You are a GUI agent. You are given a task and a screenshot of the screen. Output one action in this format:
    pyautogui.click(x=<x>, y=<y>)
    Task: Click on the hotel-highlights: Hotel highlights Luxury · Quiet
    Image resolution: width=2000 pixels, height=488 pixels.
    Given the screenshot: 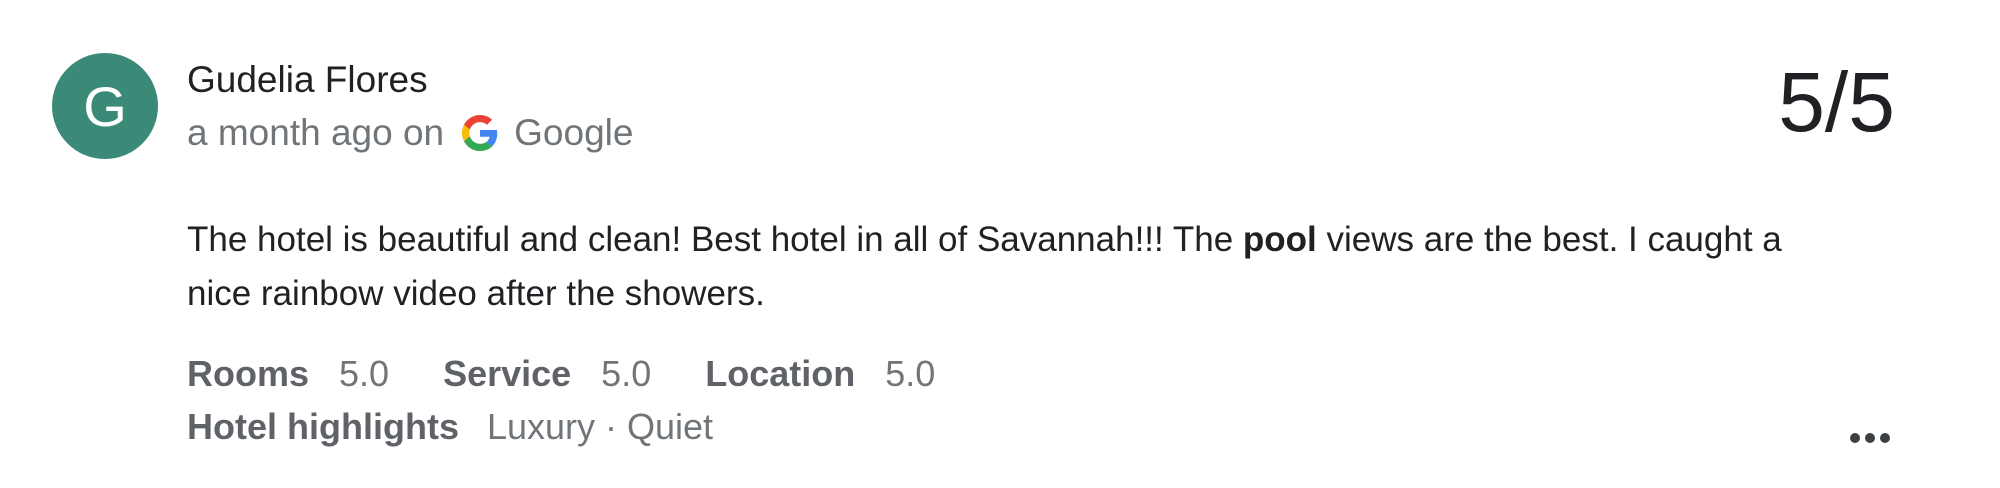 What is the action you would take?
    pyautogui.click(x=450, y=427)
    